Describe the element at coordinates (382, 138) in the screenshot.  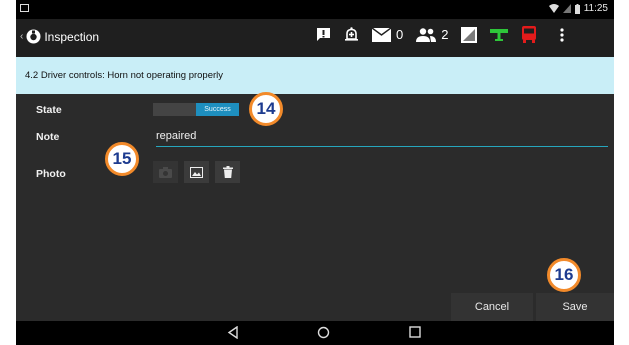
I see `note-input: repaired` at that location.